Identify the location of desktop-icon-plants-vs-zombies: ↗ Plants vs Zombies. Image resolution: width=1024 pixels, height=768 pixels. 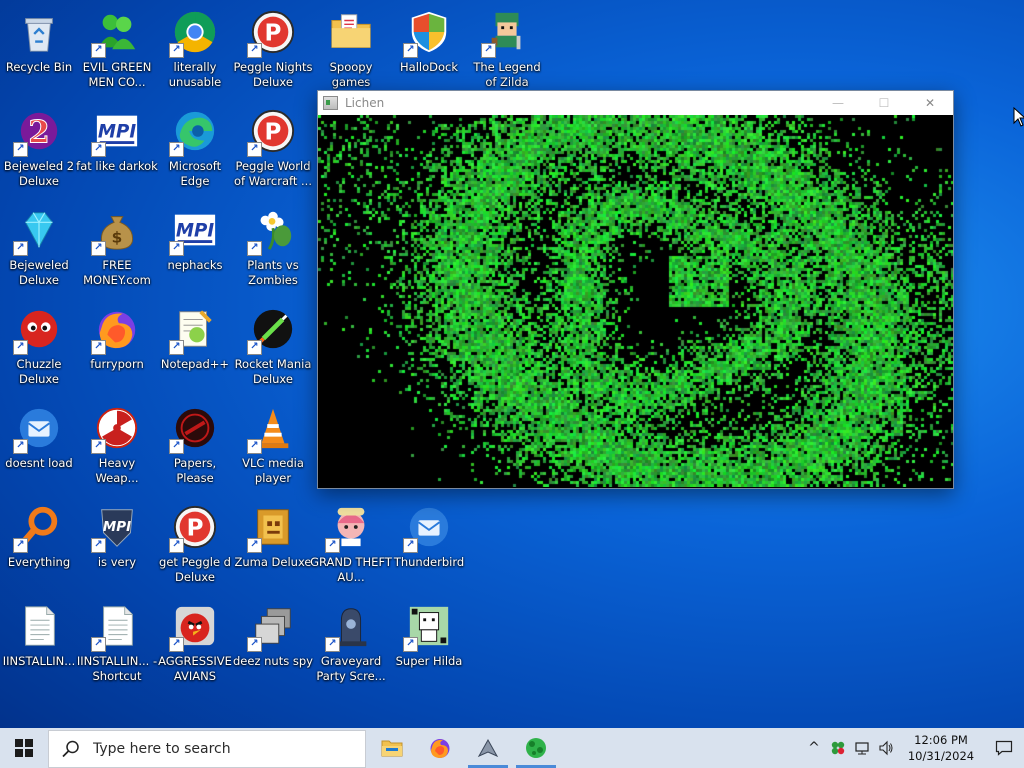
(273, 249).